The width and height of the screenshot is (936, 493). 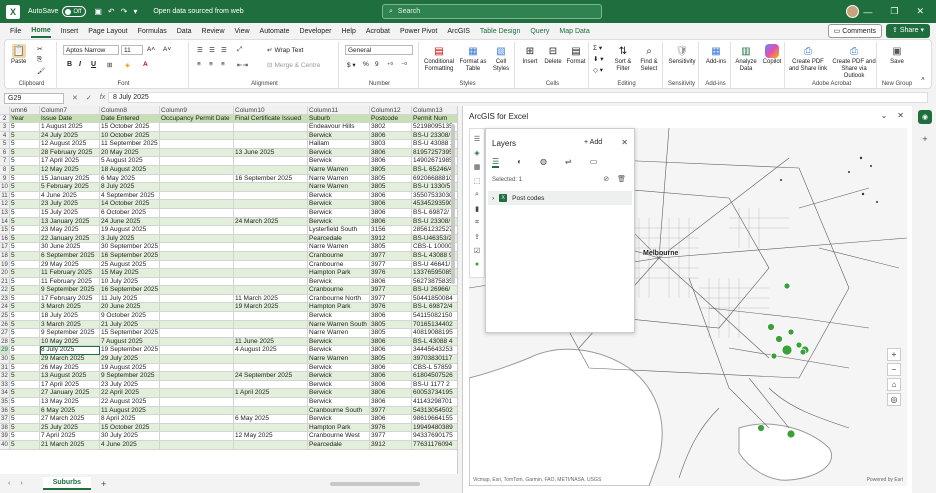 I want to click on close-icon: ✕, so click(x=920, y=11).